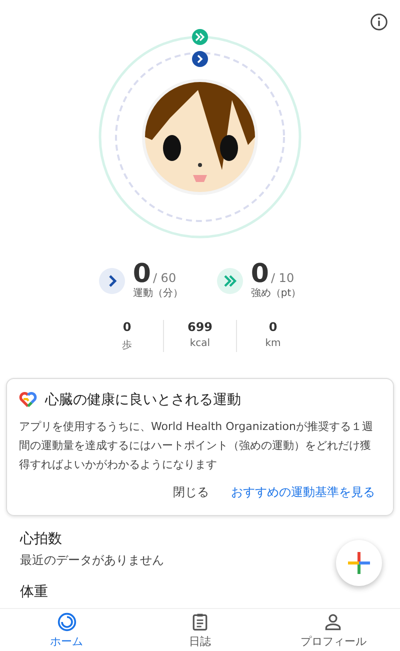 The height and width of the screenshot is (651, 400). Describe the element at coordinates (229, 281) in the screenshot. I see `double-chevron-icon` at that location.